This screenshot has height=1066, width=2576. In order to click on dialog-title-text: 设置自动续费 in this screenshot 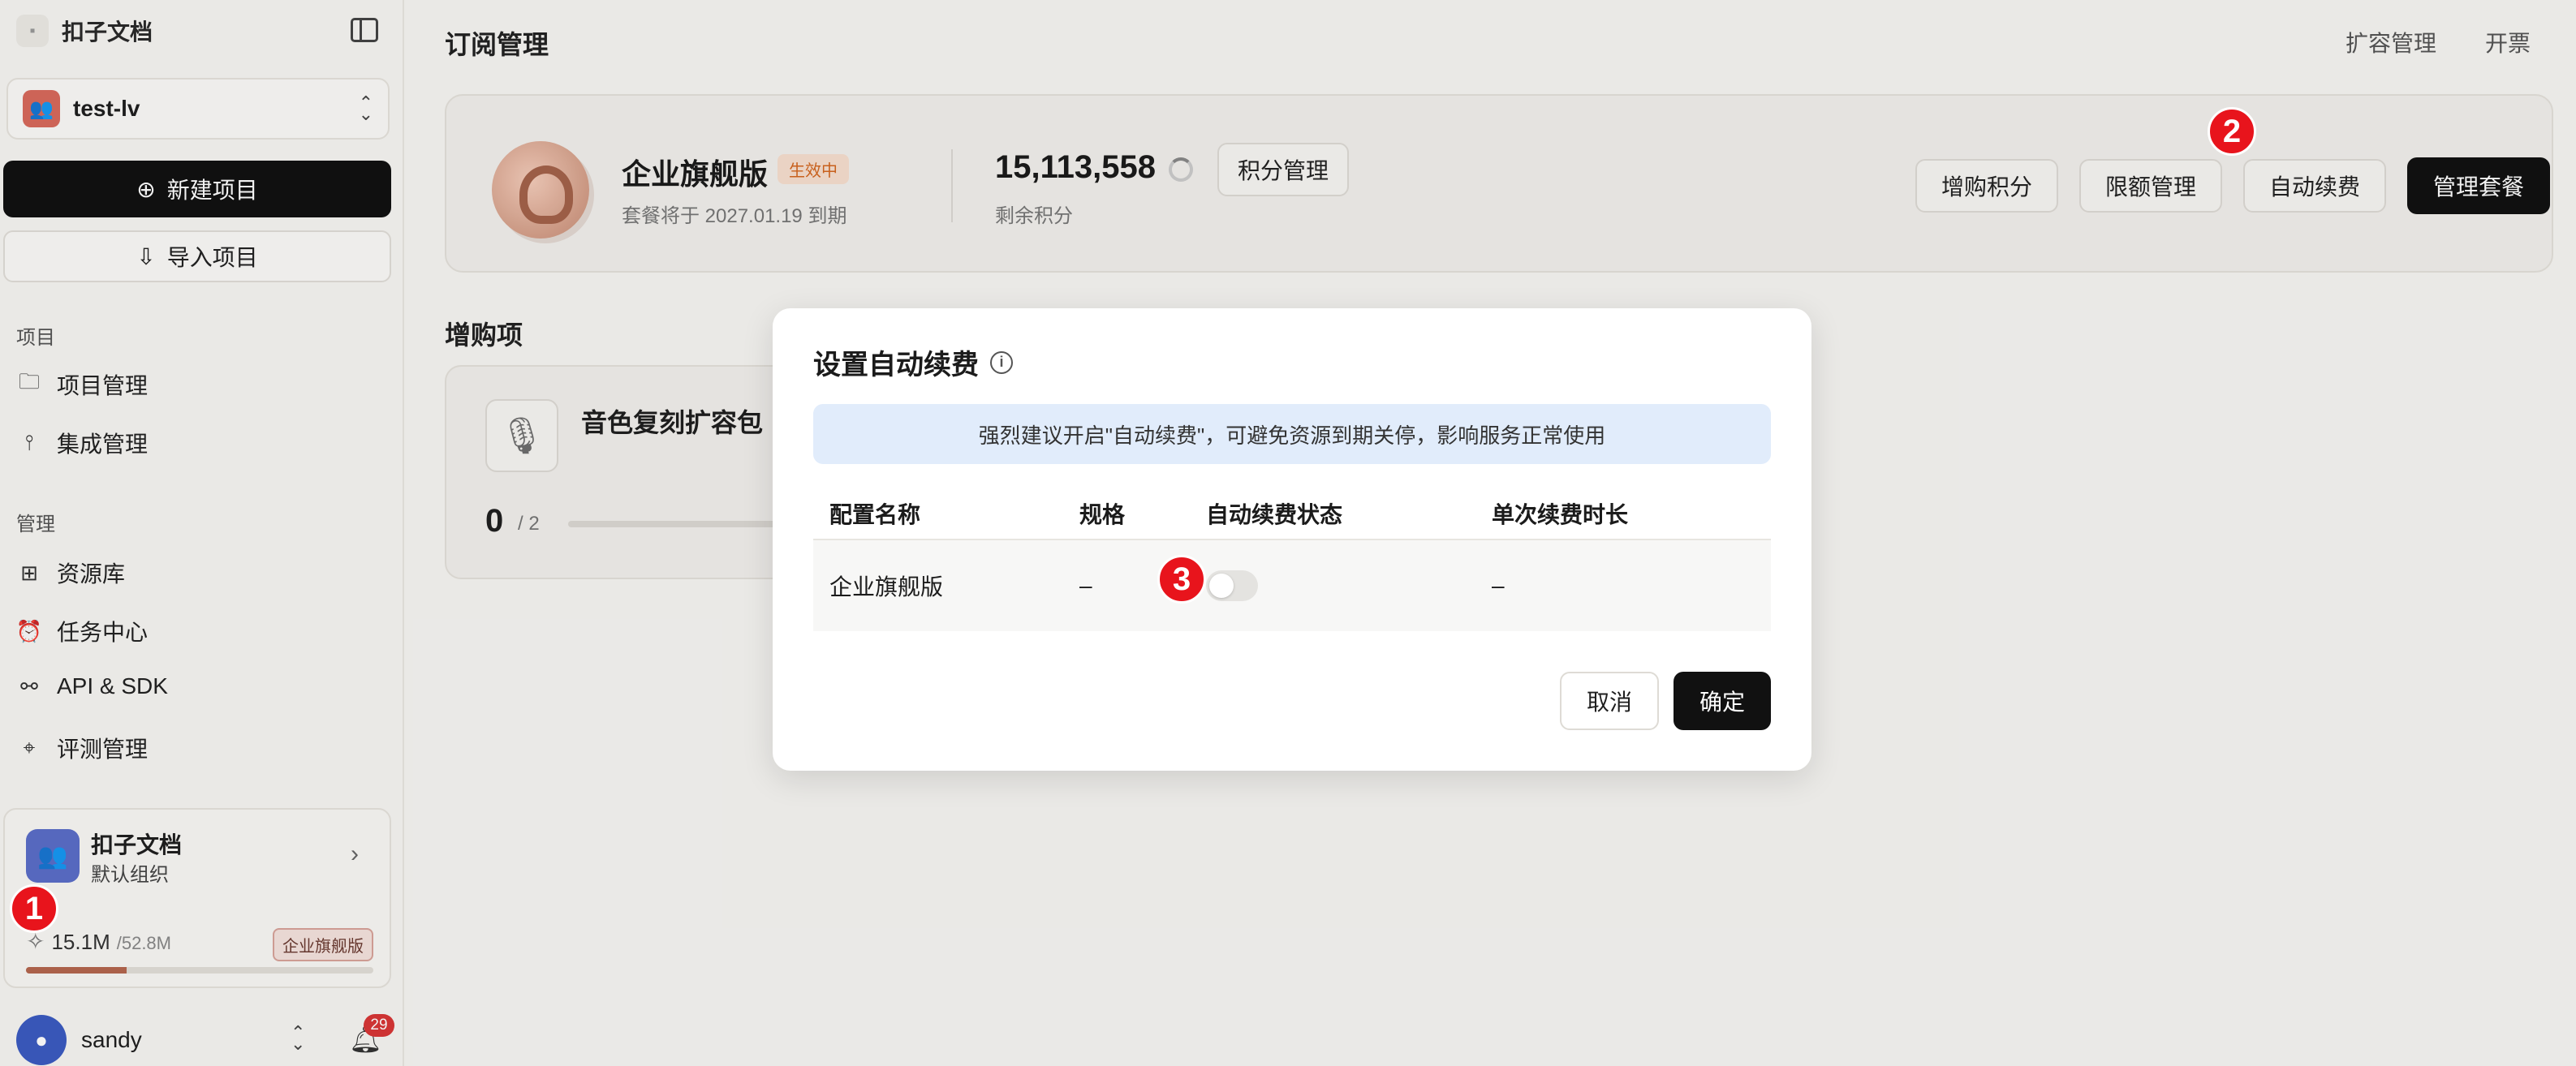, I will do `click(896, 365)`.